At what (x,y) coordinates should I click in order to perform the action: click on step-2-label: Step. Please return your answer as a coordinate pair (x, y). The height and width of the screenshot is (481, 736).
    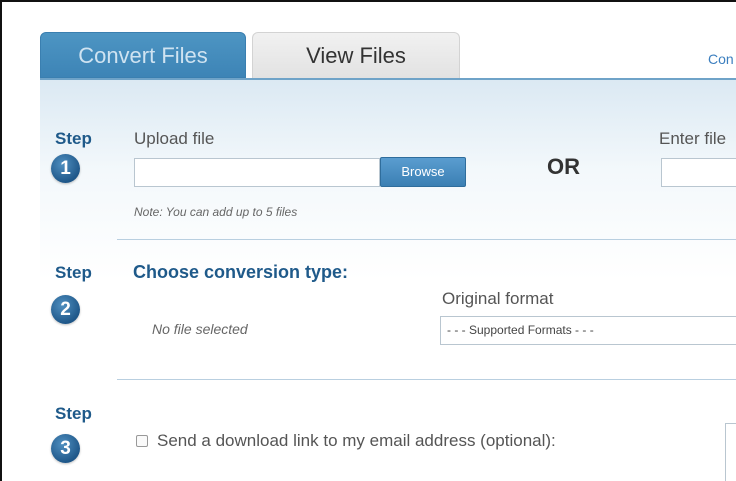
    Looking at the image, I should click on (73, 272).